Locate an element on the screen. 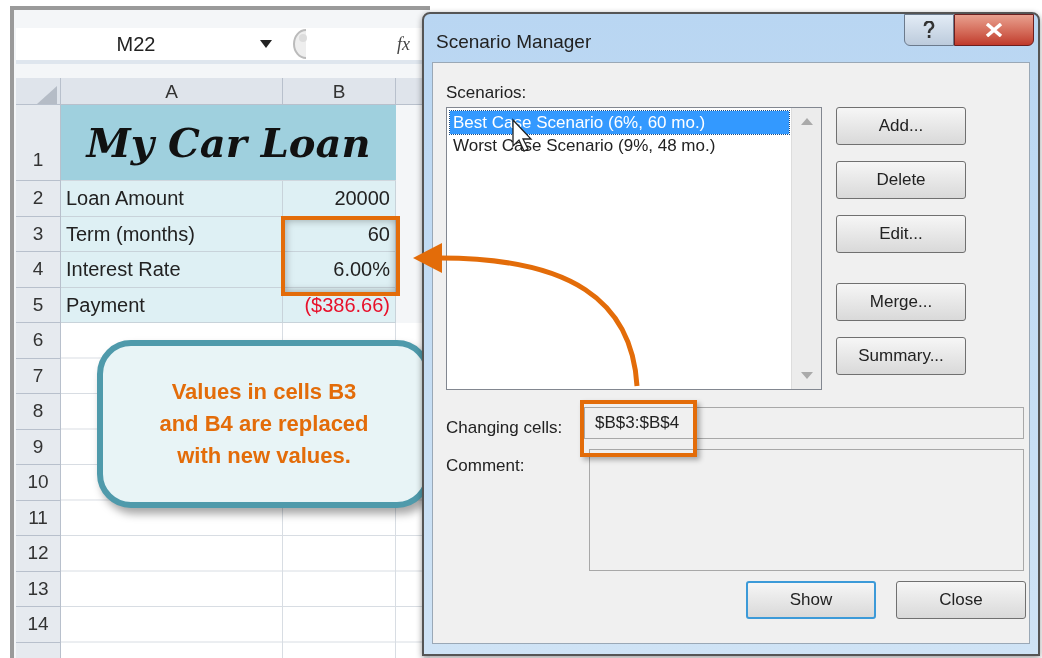 Image resolution: width=1042 pixels, height=658 pixels. table-cell: Loan Amount is located at coordinates (172, 199).